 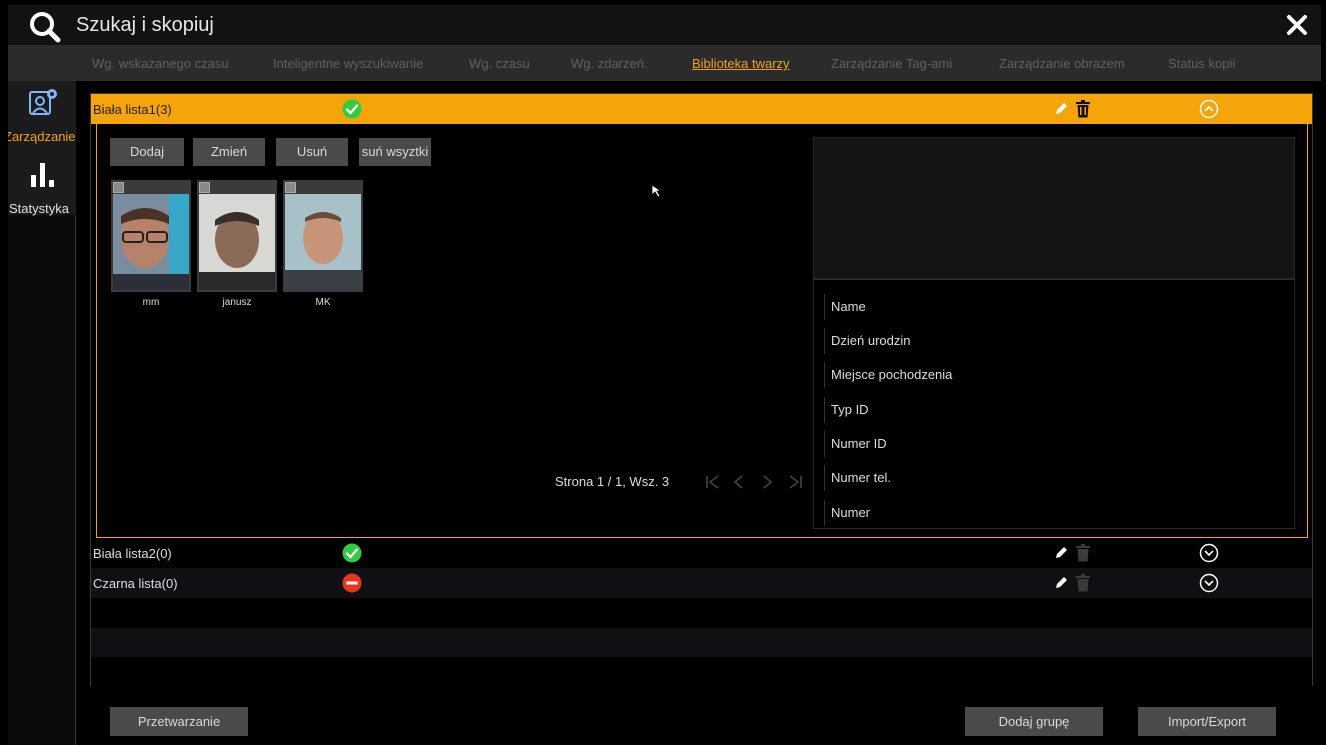 I want to click on face-card: janusz, so click(x=237, y=244).